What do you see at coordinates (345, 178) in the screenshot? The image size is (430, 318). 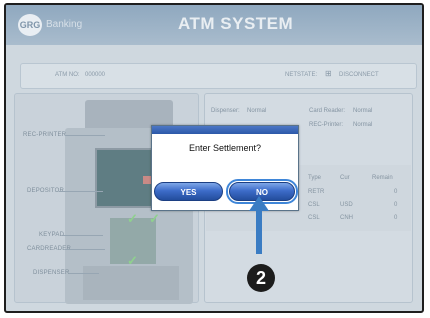 I see `table-header-cur: Cur` at bounding box center [345, 178].